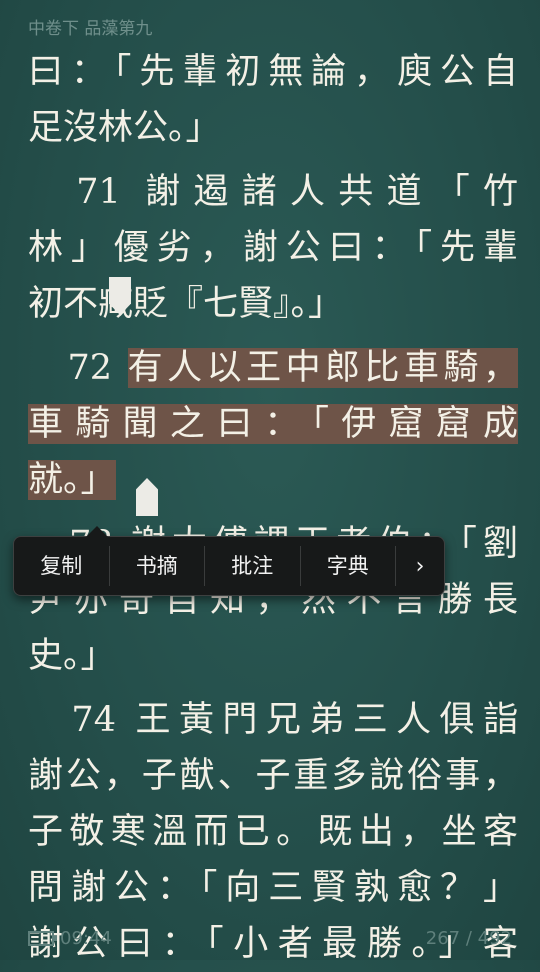 The width and height of the screenshot is (540, 972). I want to click on paragraph-number: 72, so click(78, 368).